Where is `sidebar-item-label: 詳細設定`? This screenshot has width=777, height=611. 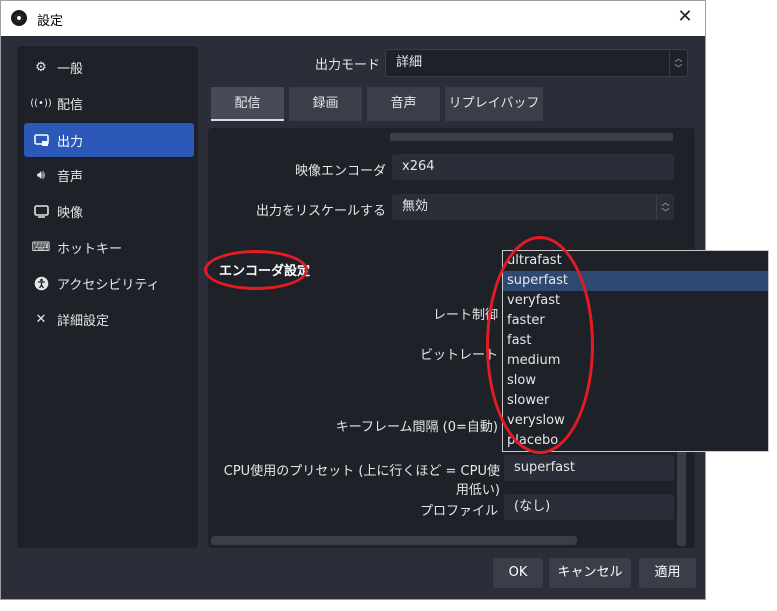 sidebar-item-label: 詳細設定 is located at coordinates (83, 321).